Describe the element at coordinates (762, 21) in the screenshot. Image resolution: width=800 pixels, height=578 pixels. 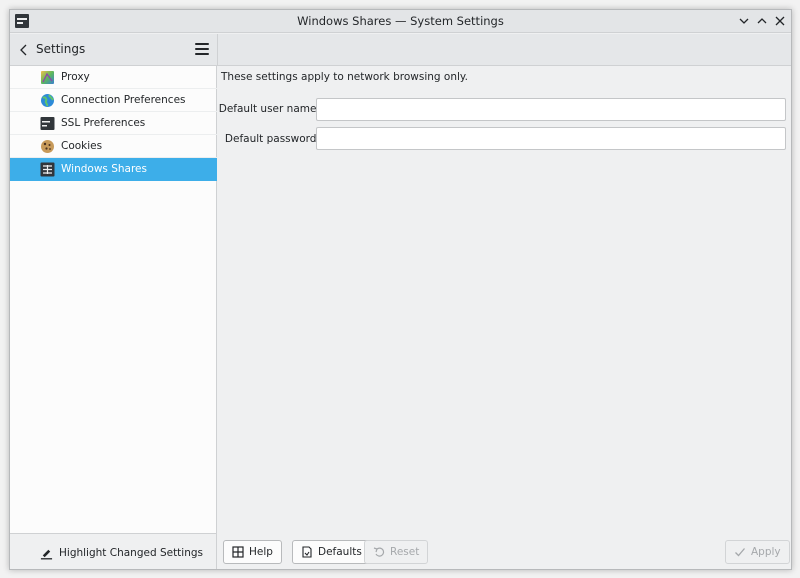
I see `chevron-up-icon` at that location.